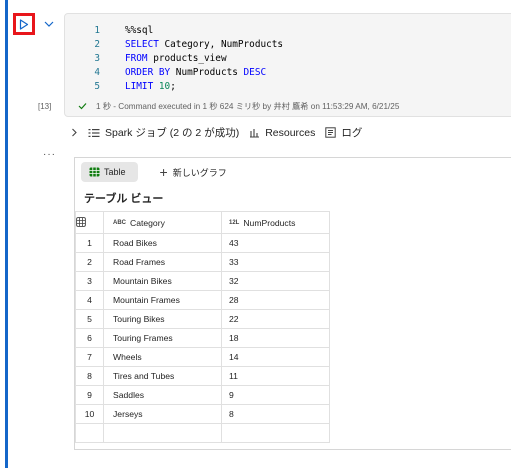 The height and width of the screenshot is (468, 511). Describe the element at coordinates (136, 58) in the screenshot. I see `code-token: FROM` at that location.